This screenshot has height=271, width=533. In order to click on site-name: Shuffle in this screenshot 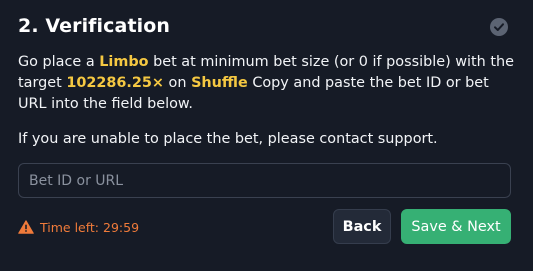, I will do `click(219, 83)`.